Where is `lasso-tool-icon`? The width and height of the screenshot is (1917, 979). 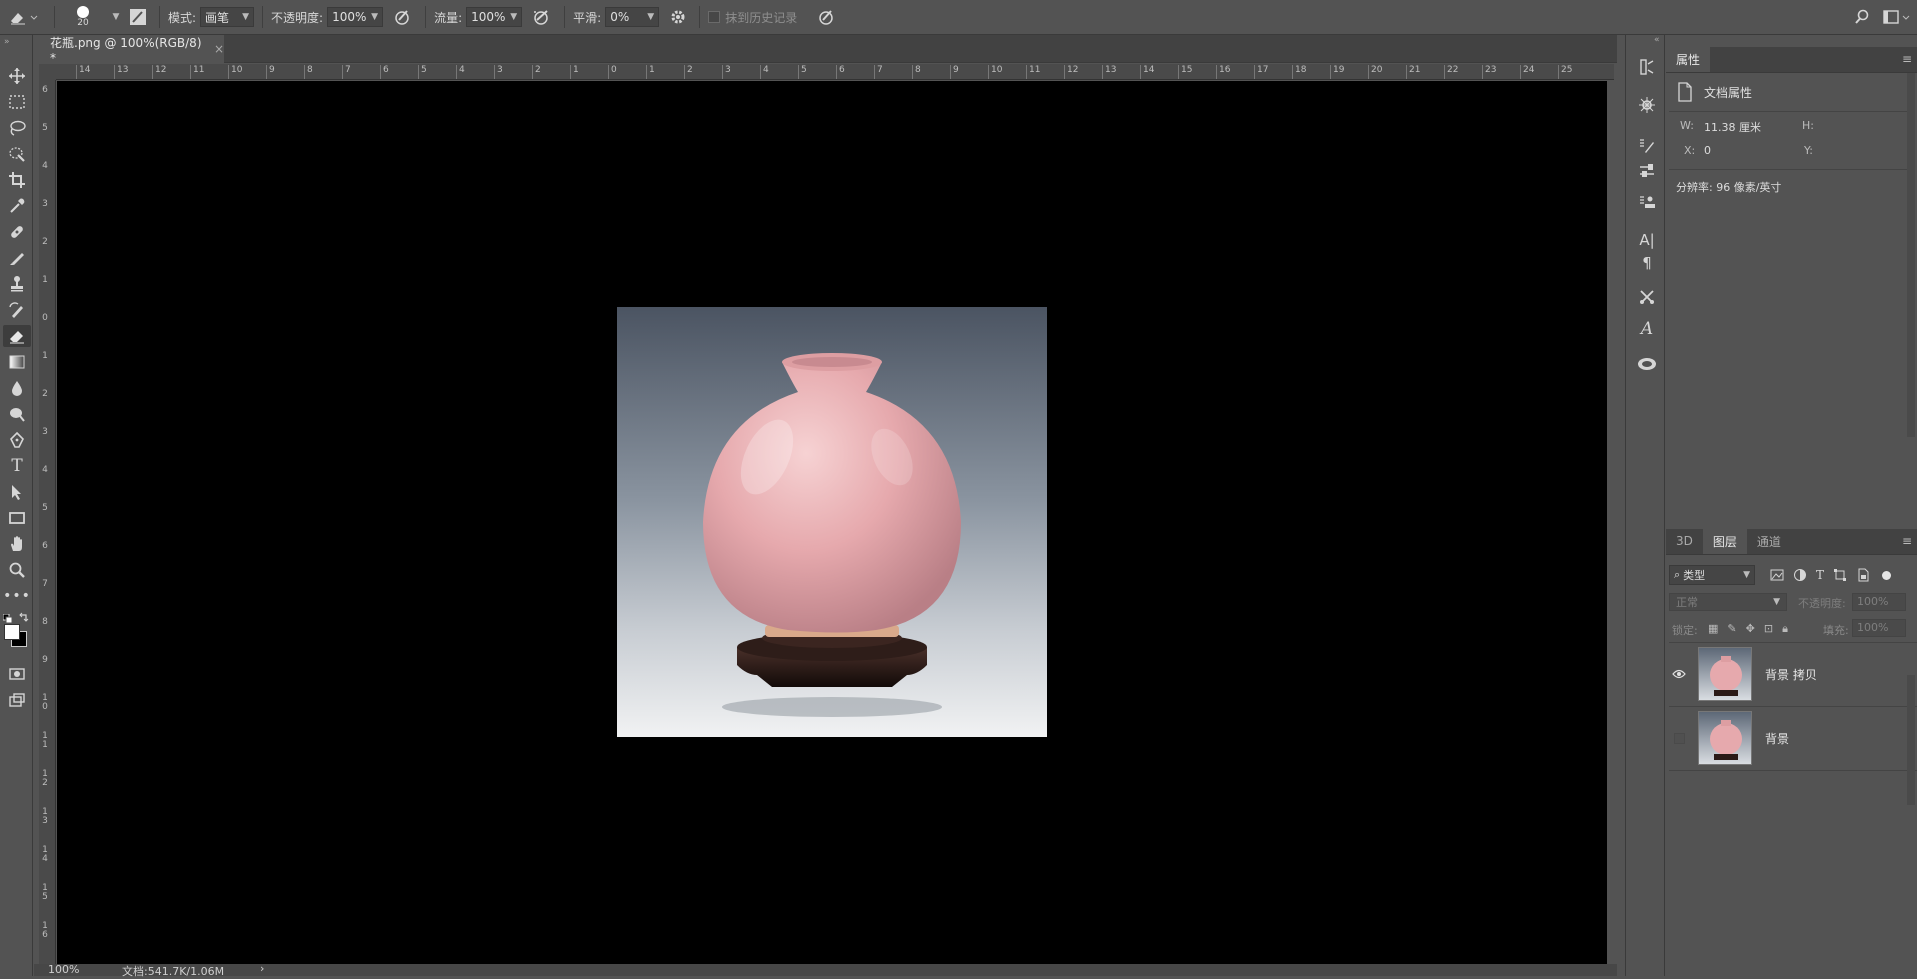 lasso-tool-icon is located at coordinates (17, 128).